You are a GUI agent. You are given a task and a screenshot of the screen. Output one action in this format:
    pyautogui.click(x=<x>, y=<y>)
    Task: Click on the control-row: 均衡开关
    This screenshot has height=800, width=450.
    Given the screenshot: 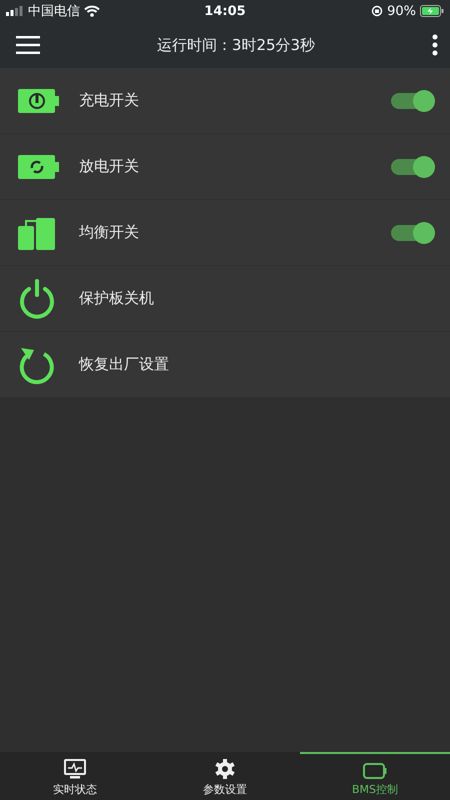 What is the action you would take?
    pyautogui.click(x=225, y=233)
    